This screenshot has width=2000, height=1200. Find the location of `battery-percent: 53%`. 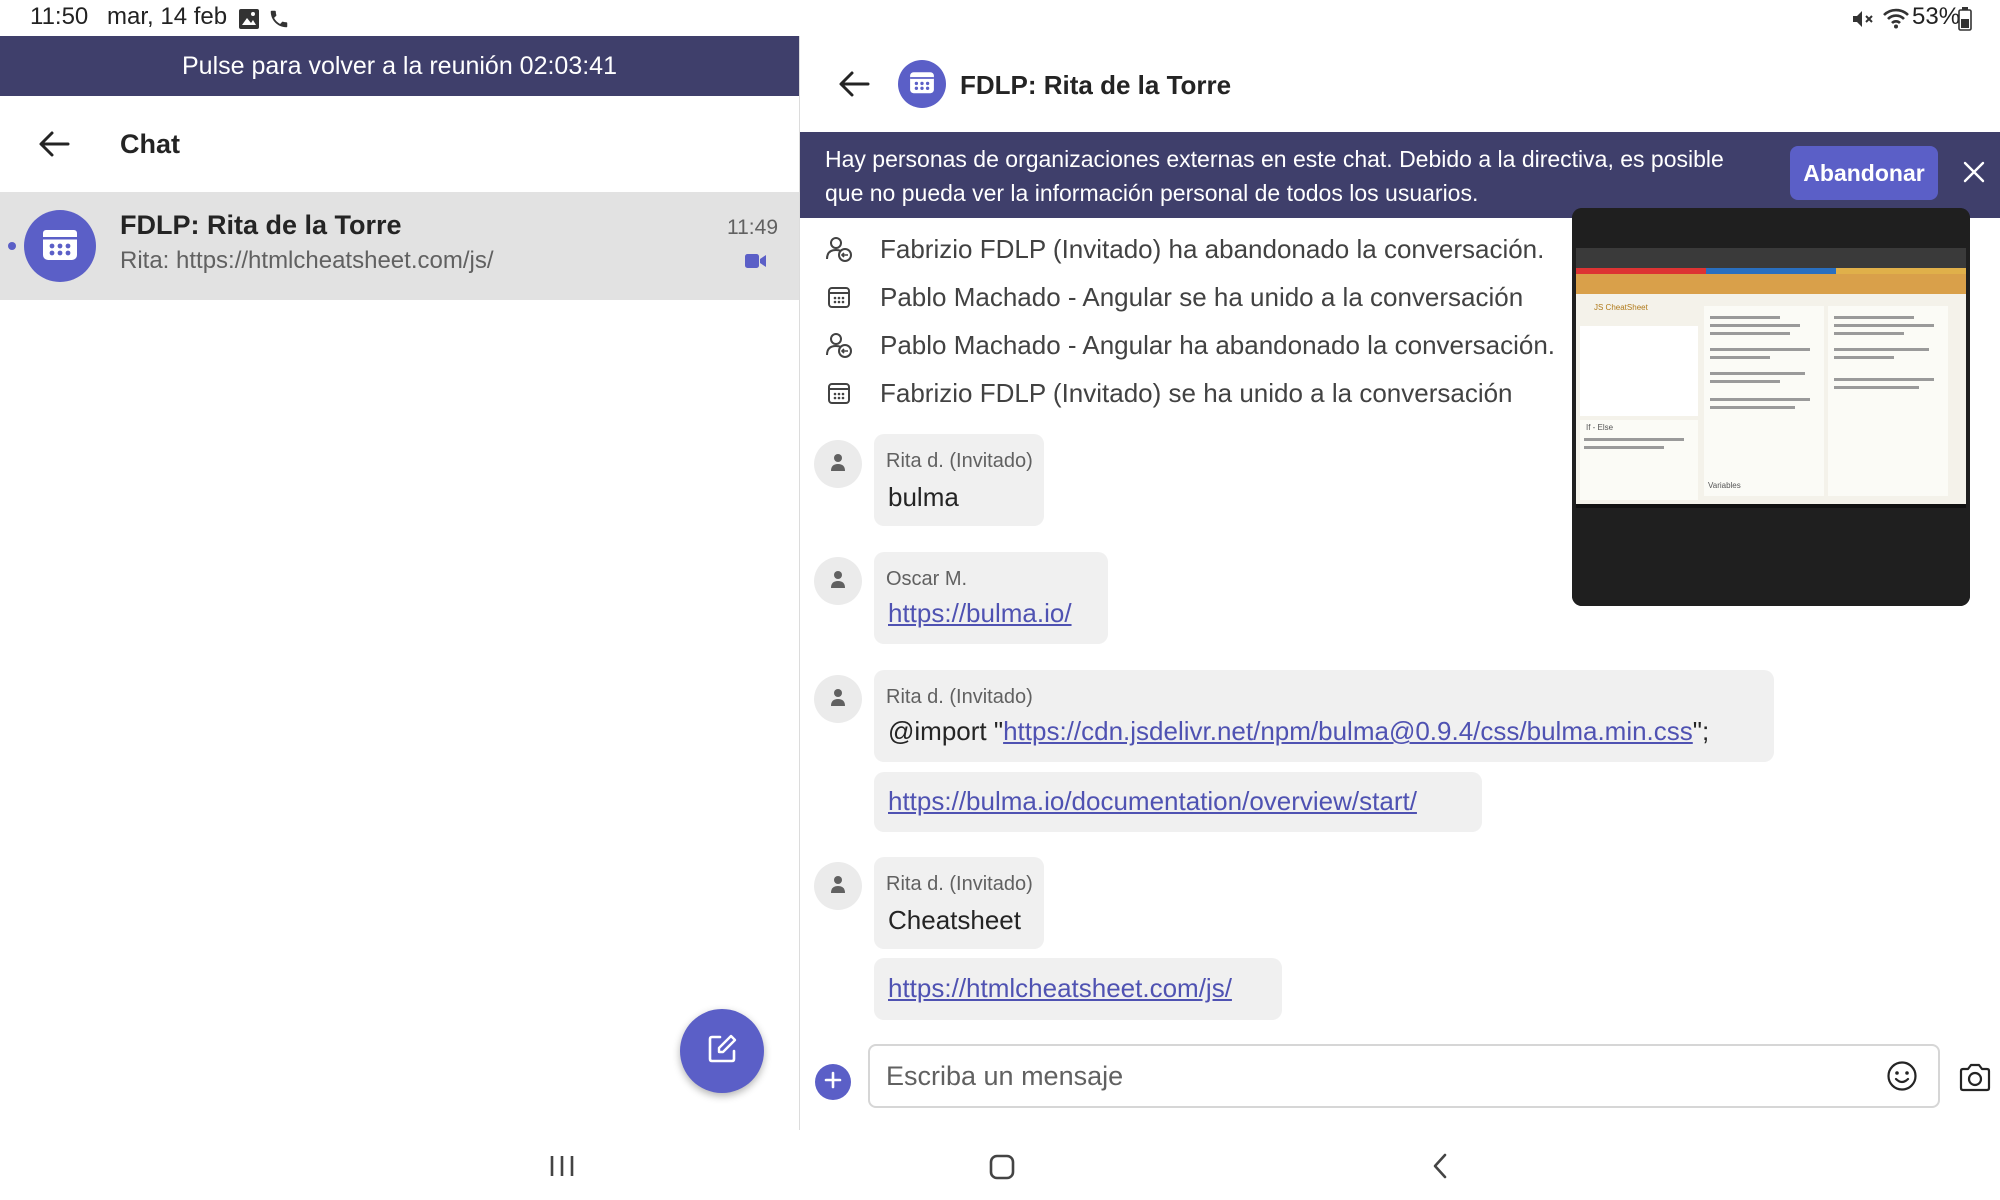

battery-percent: 53% is located at coordinates (1936, 16).